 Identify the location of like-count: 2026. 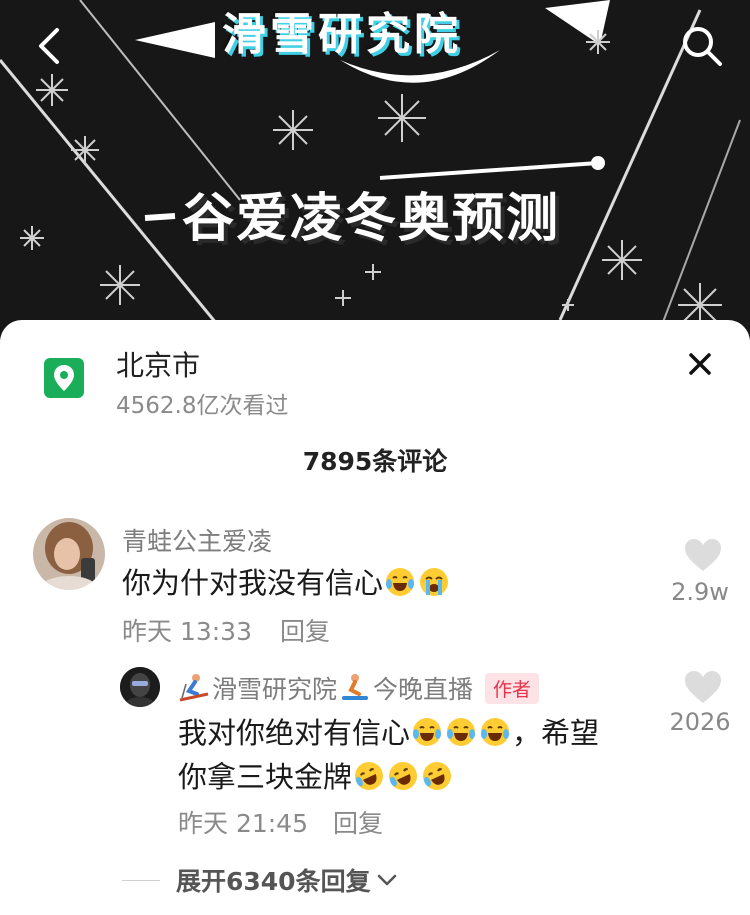
(700, 722).